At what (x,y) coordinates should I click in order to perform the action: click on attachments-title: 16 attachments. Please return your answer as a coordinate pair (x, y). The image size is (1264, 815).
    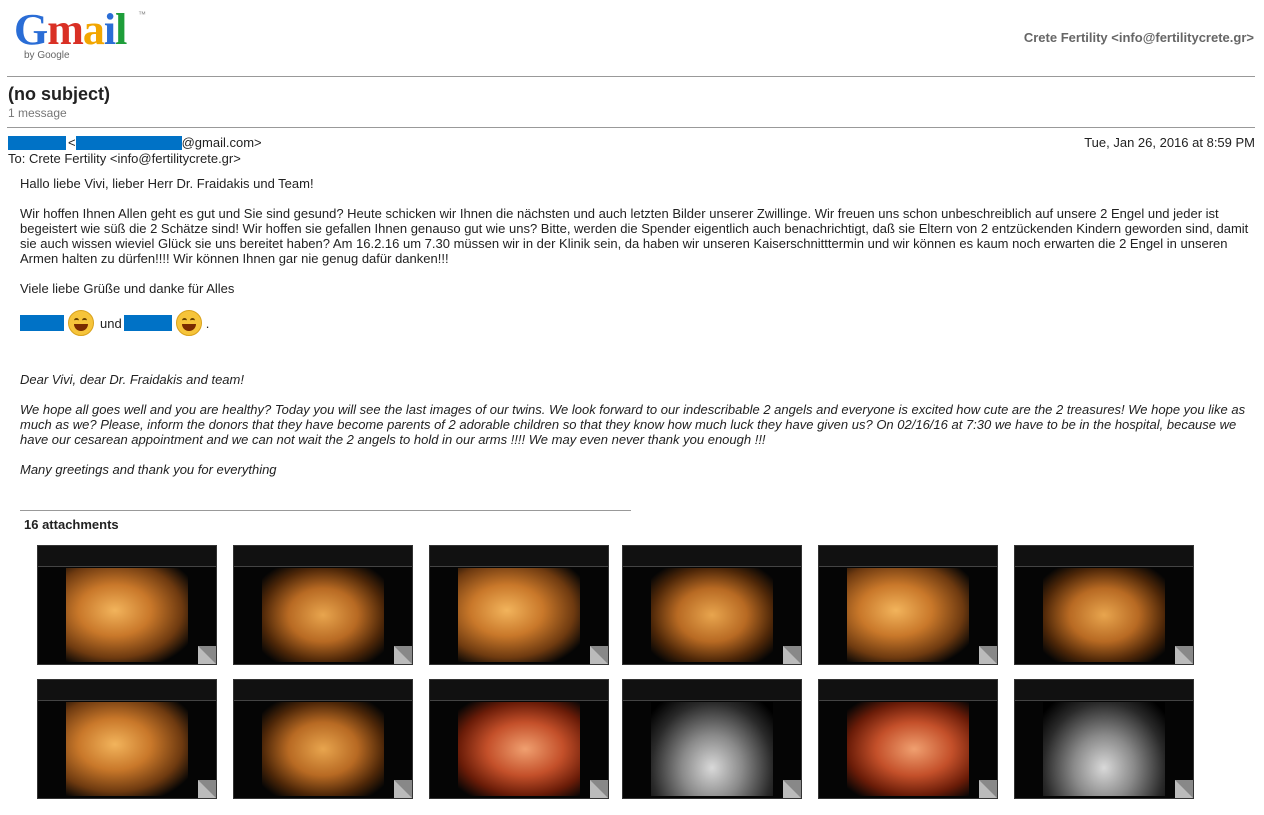
    Looking at the image, I should click on (71, 524).